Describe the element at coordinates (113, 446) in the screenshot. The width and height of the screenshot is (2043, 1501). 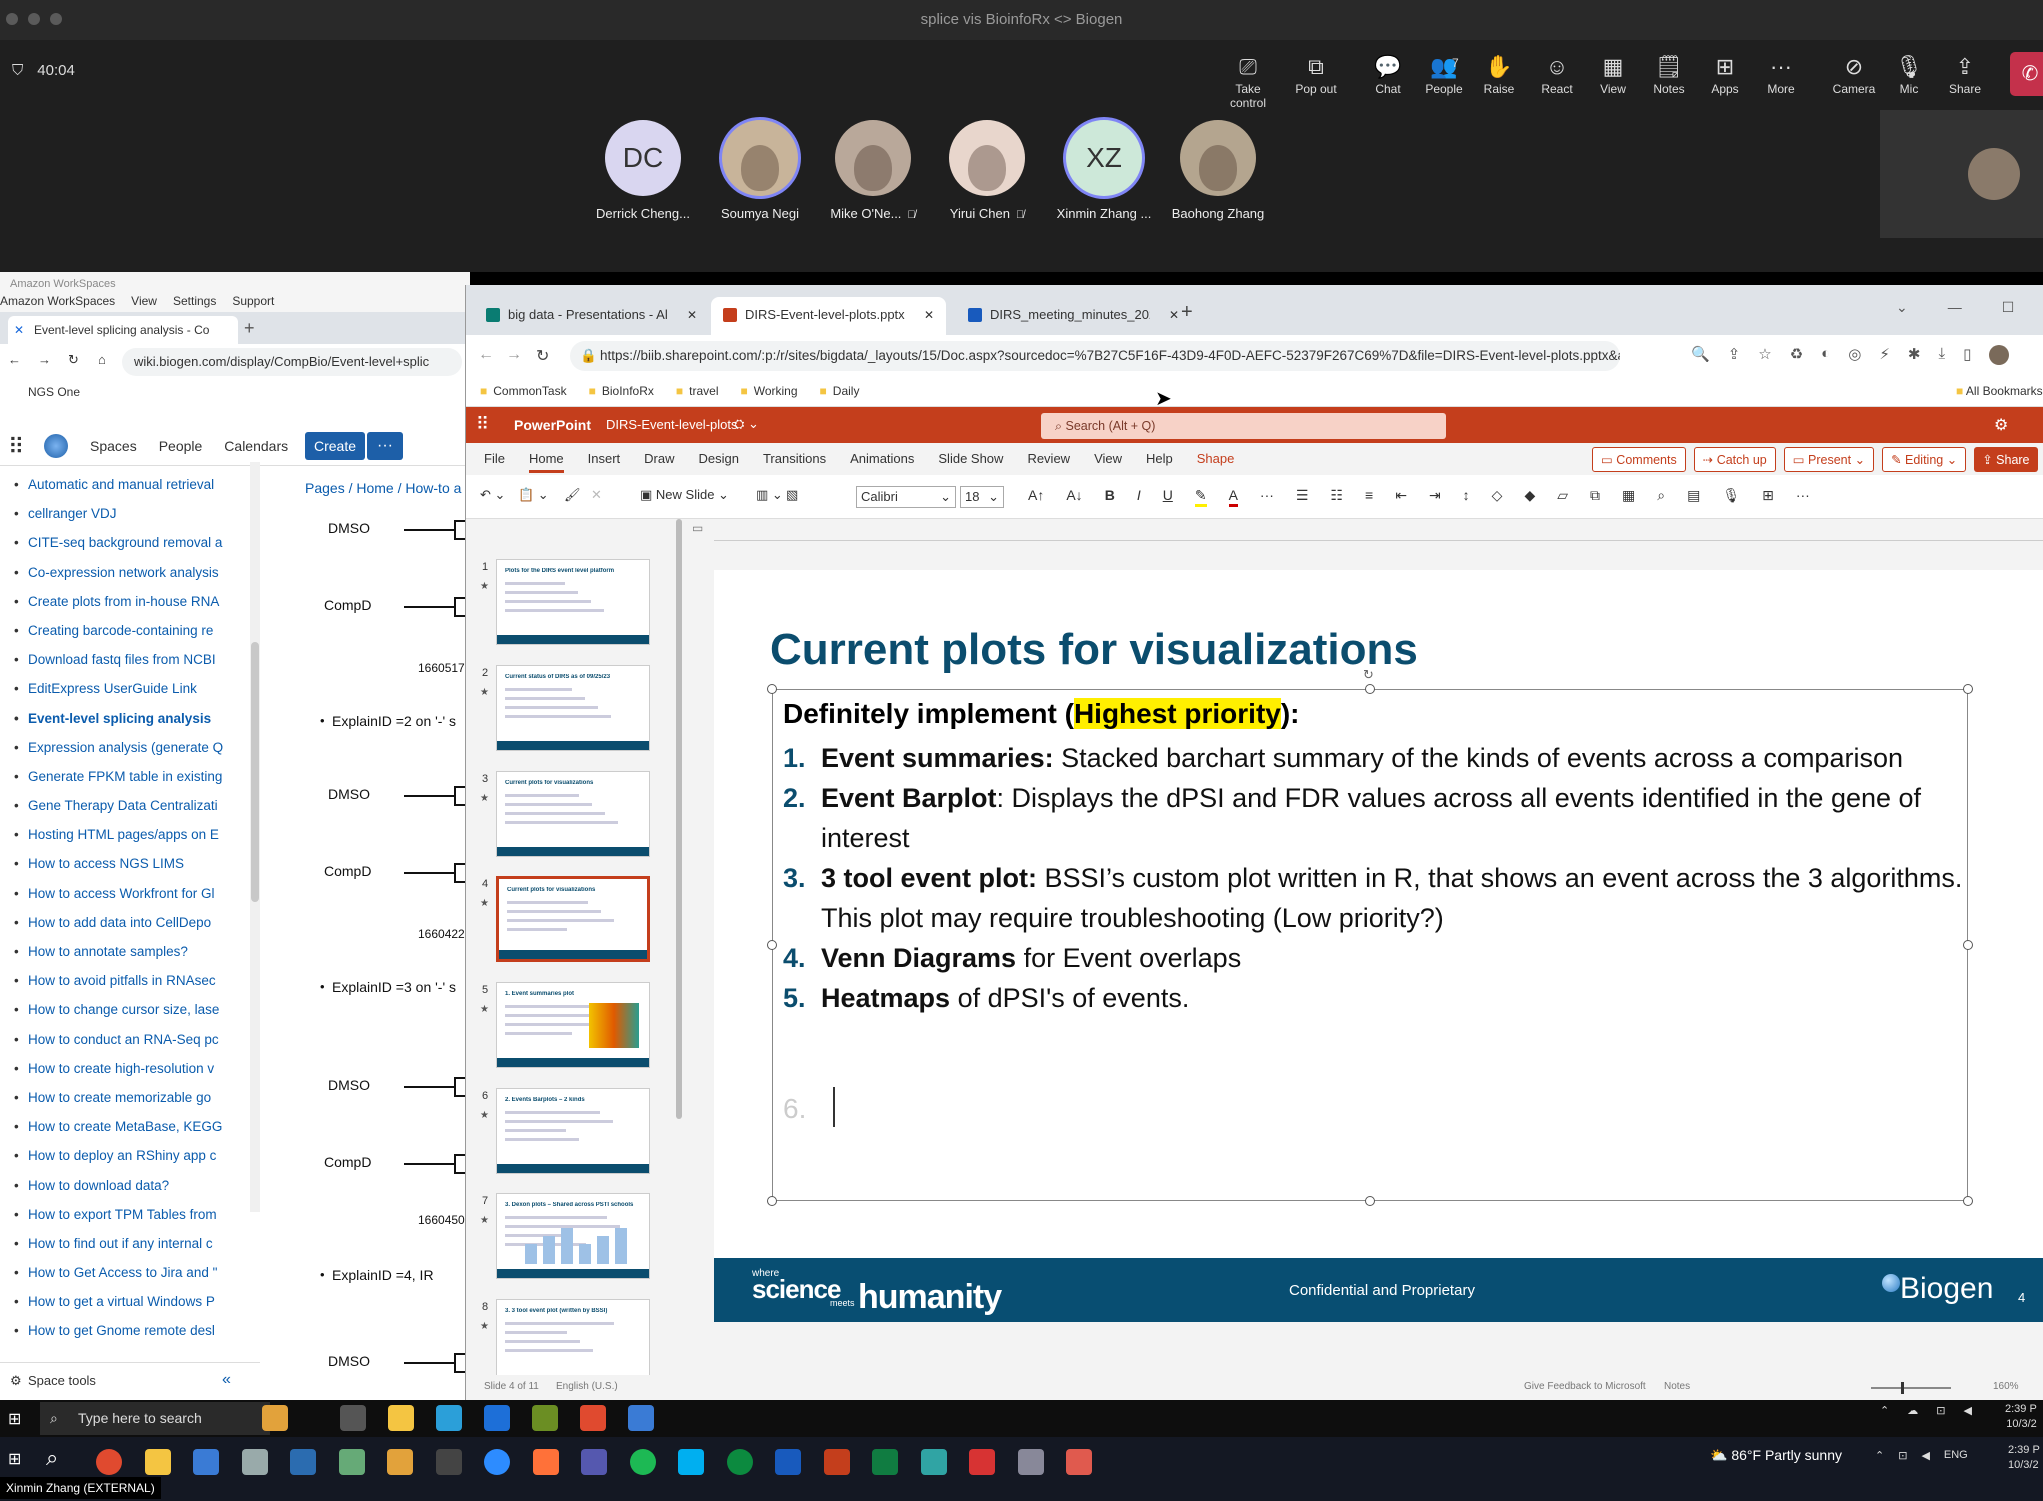
I see `nav-spaces: Spaces` at that location.